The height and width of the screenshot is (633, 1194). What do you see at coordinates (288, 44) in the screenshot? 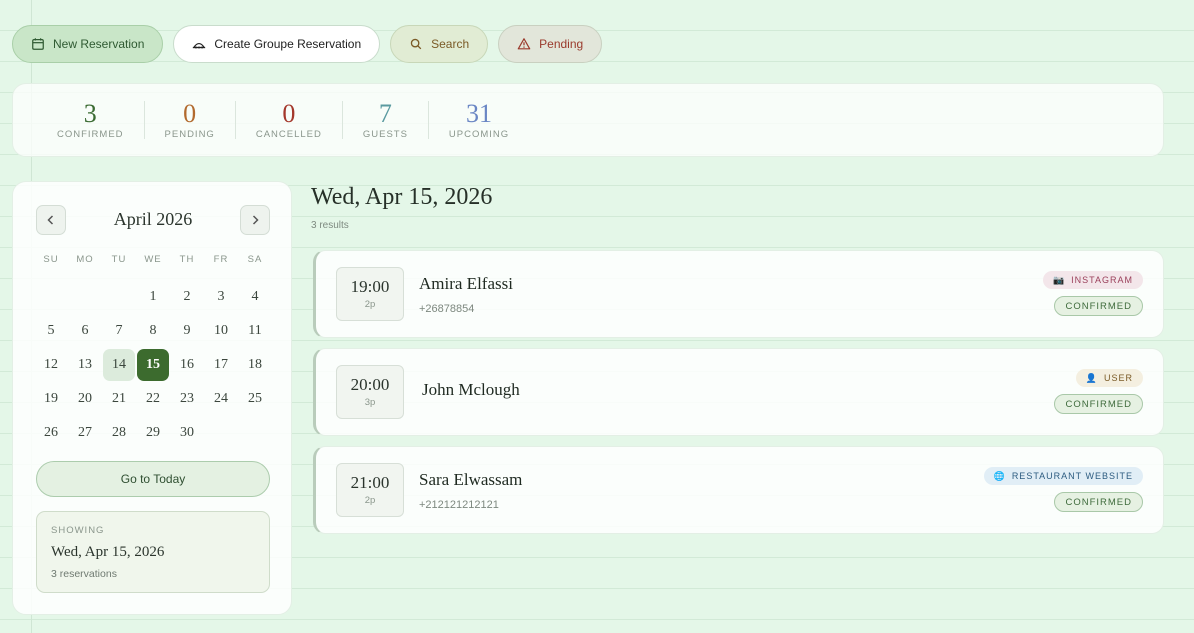
I see `create-group-label: Create Groupe Reservation` at bounding box center [288, 44].